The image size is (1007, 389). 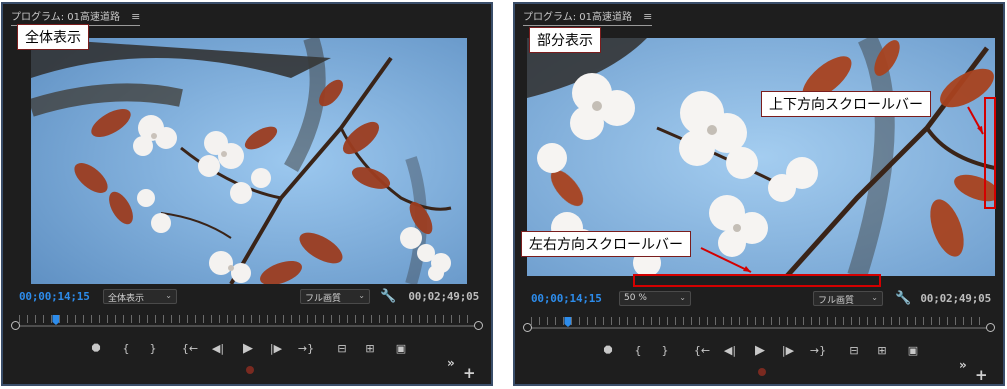 I want to click on partial-view-label: 部分表示, so click(x=565, y=40).